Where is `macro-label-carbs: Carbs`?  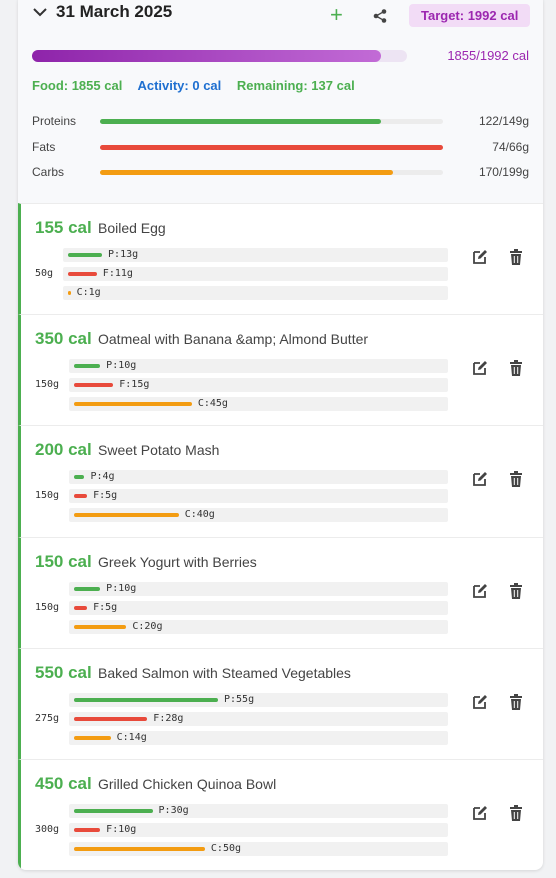 macro-label-carbs: Carbs is located at coordinates (48, 172).